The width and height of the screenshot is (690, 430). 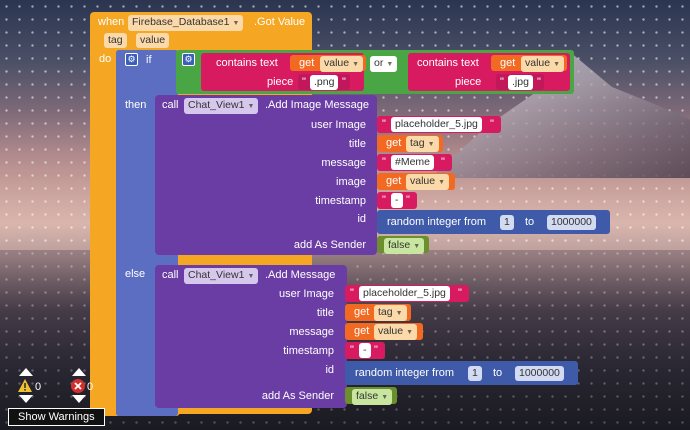 I want to click on component-dropdown: Firebase_Database1 ▼, so click(x=186, y=23).